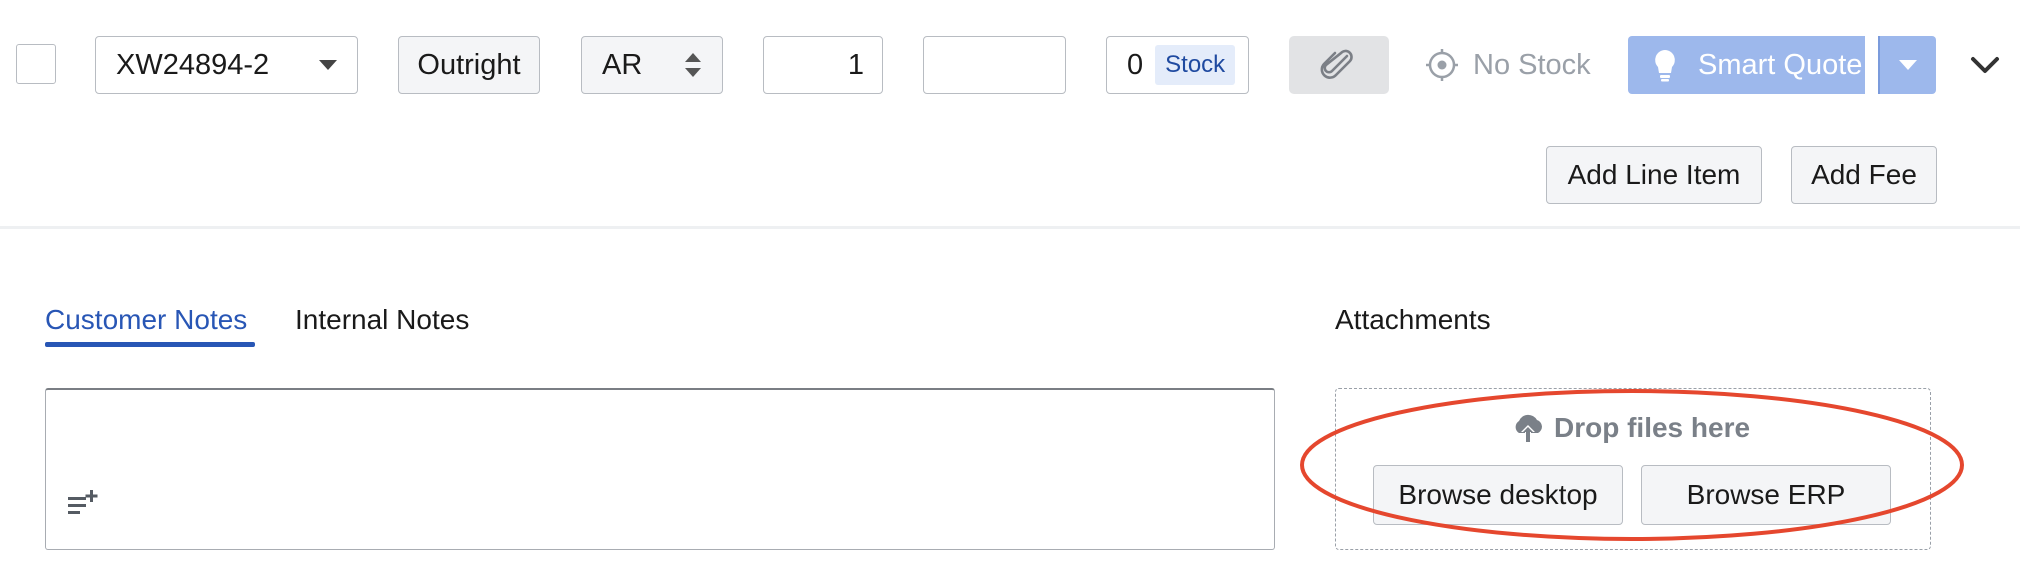 The height and width of the screenshot is (570, 2020). What do you see at coordinates (1528, 428) in the screenshot?
I see `cloud-upload-icon` at bounding box center [1528, 428].